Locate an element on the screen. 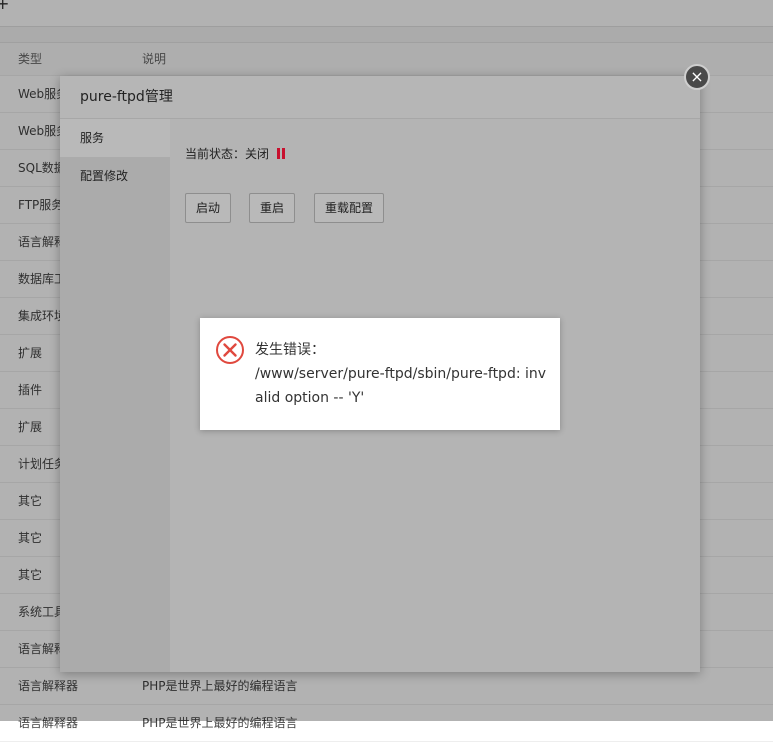  error-x-circle-icon is located at coordinates (230, 350).